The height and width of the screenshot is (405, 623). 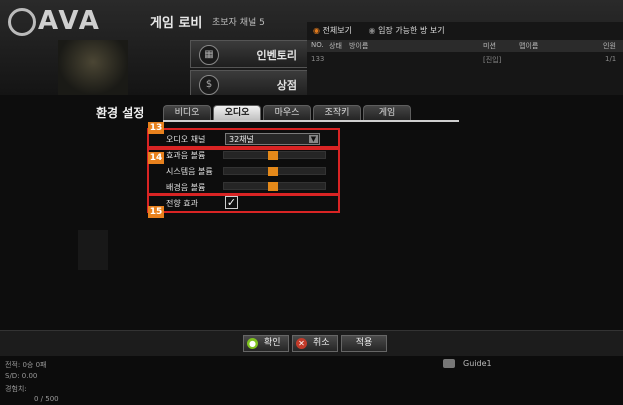 I want to click on tab-all-rooms: ◉ 전체보기, so click(x=332, y=30).